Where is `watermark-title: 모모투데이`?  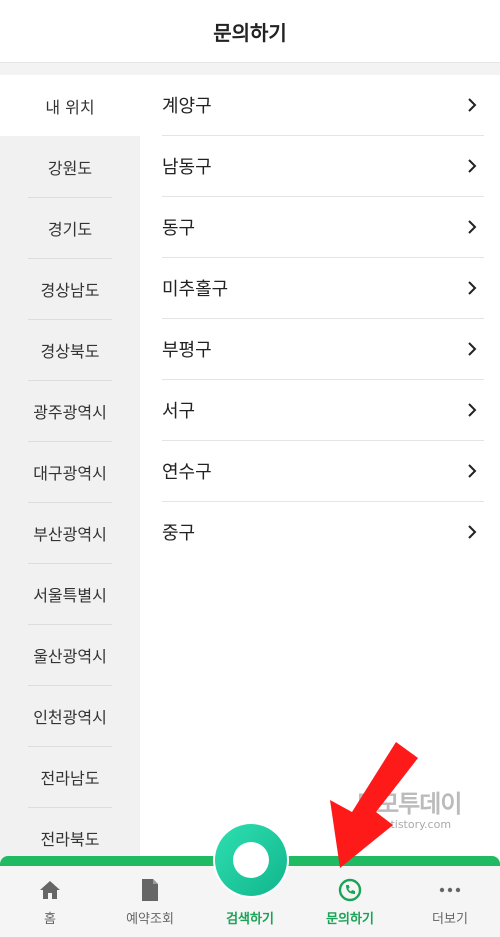 watermark-title: 모모투데이 is located at coordinates (409, 804).